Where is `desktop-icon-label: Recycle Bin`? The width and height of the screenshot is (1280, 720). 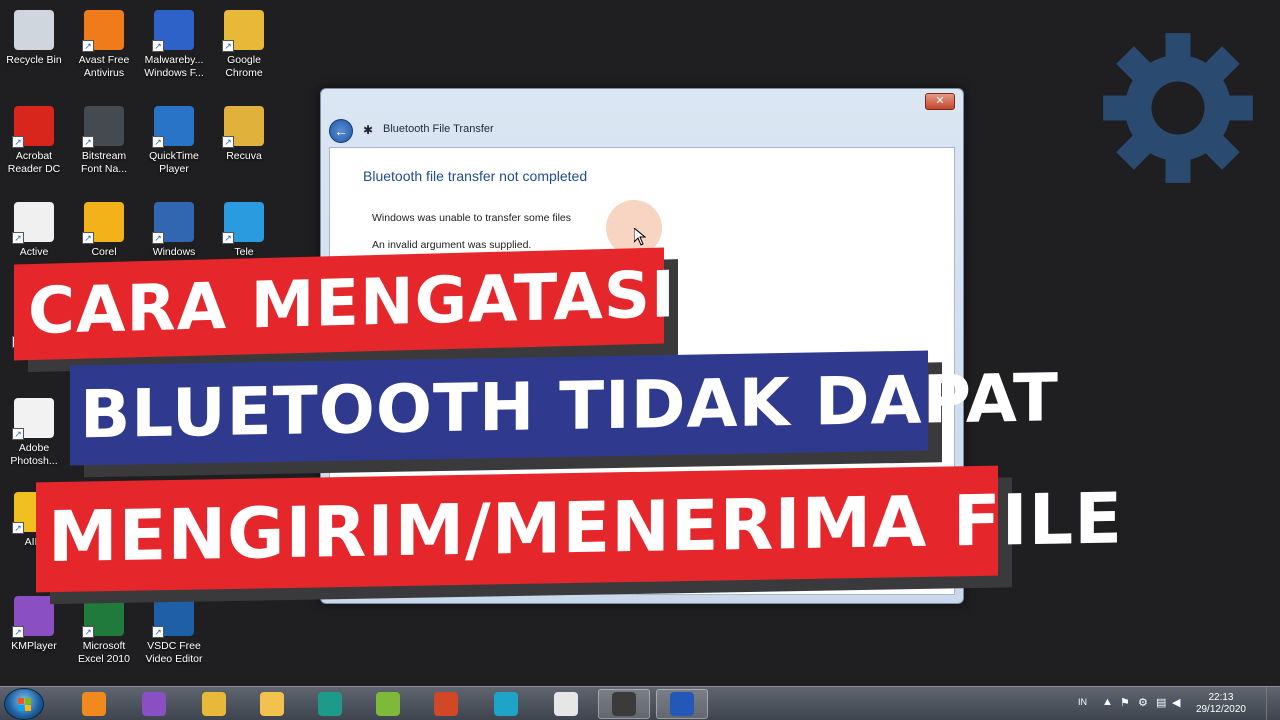
desktop-icon-label: Recycle Bin is located at coordinates (34, 60).